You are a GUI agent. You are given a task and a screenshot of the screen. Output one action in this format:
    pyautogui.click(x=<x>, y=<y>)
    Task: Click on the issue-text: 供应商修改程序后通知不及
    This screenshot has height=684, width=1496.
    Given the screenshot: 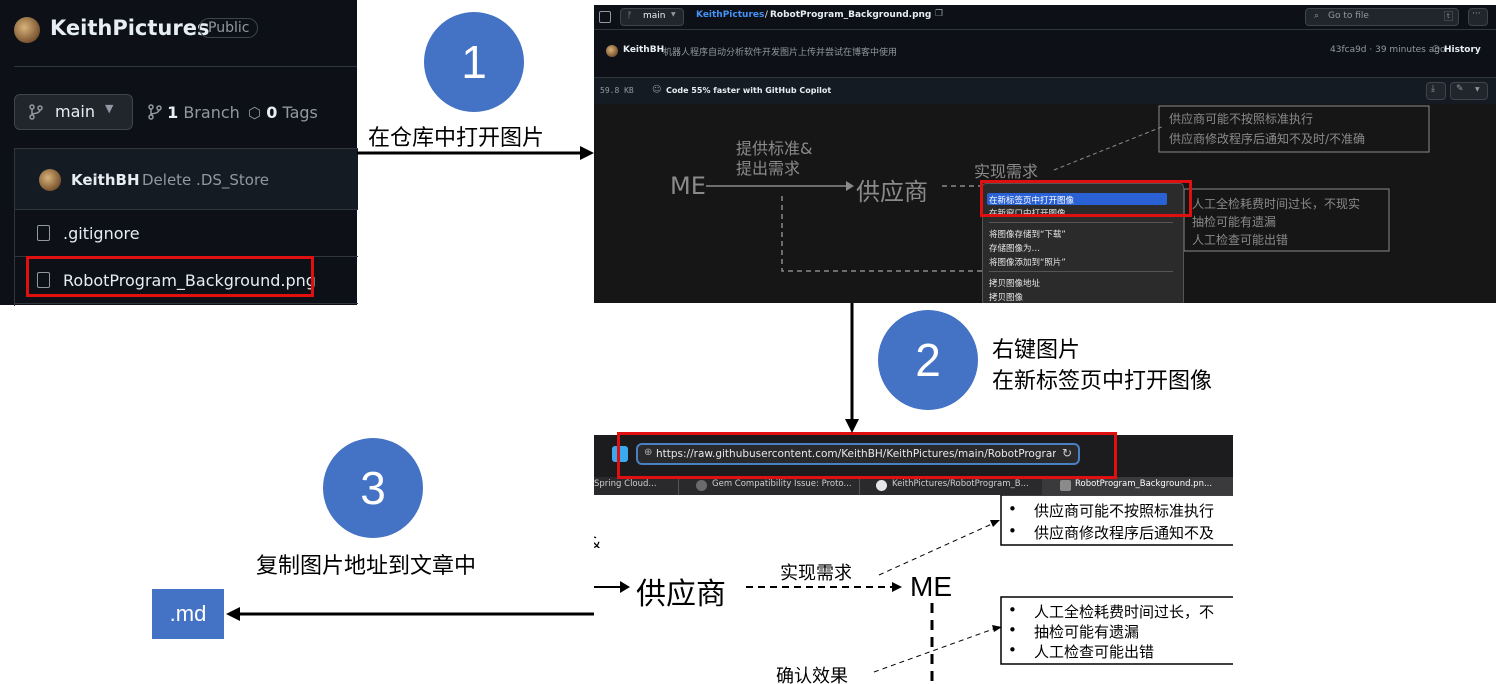 What is the action you would take?
    pyautogui.click(x=1124, y=533)
    